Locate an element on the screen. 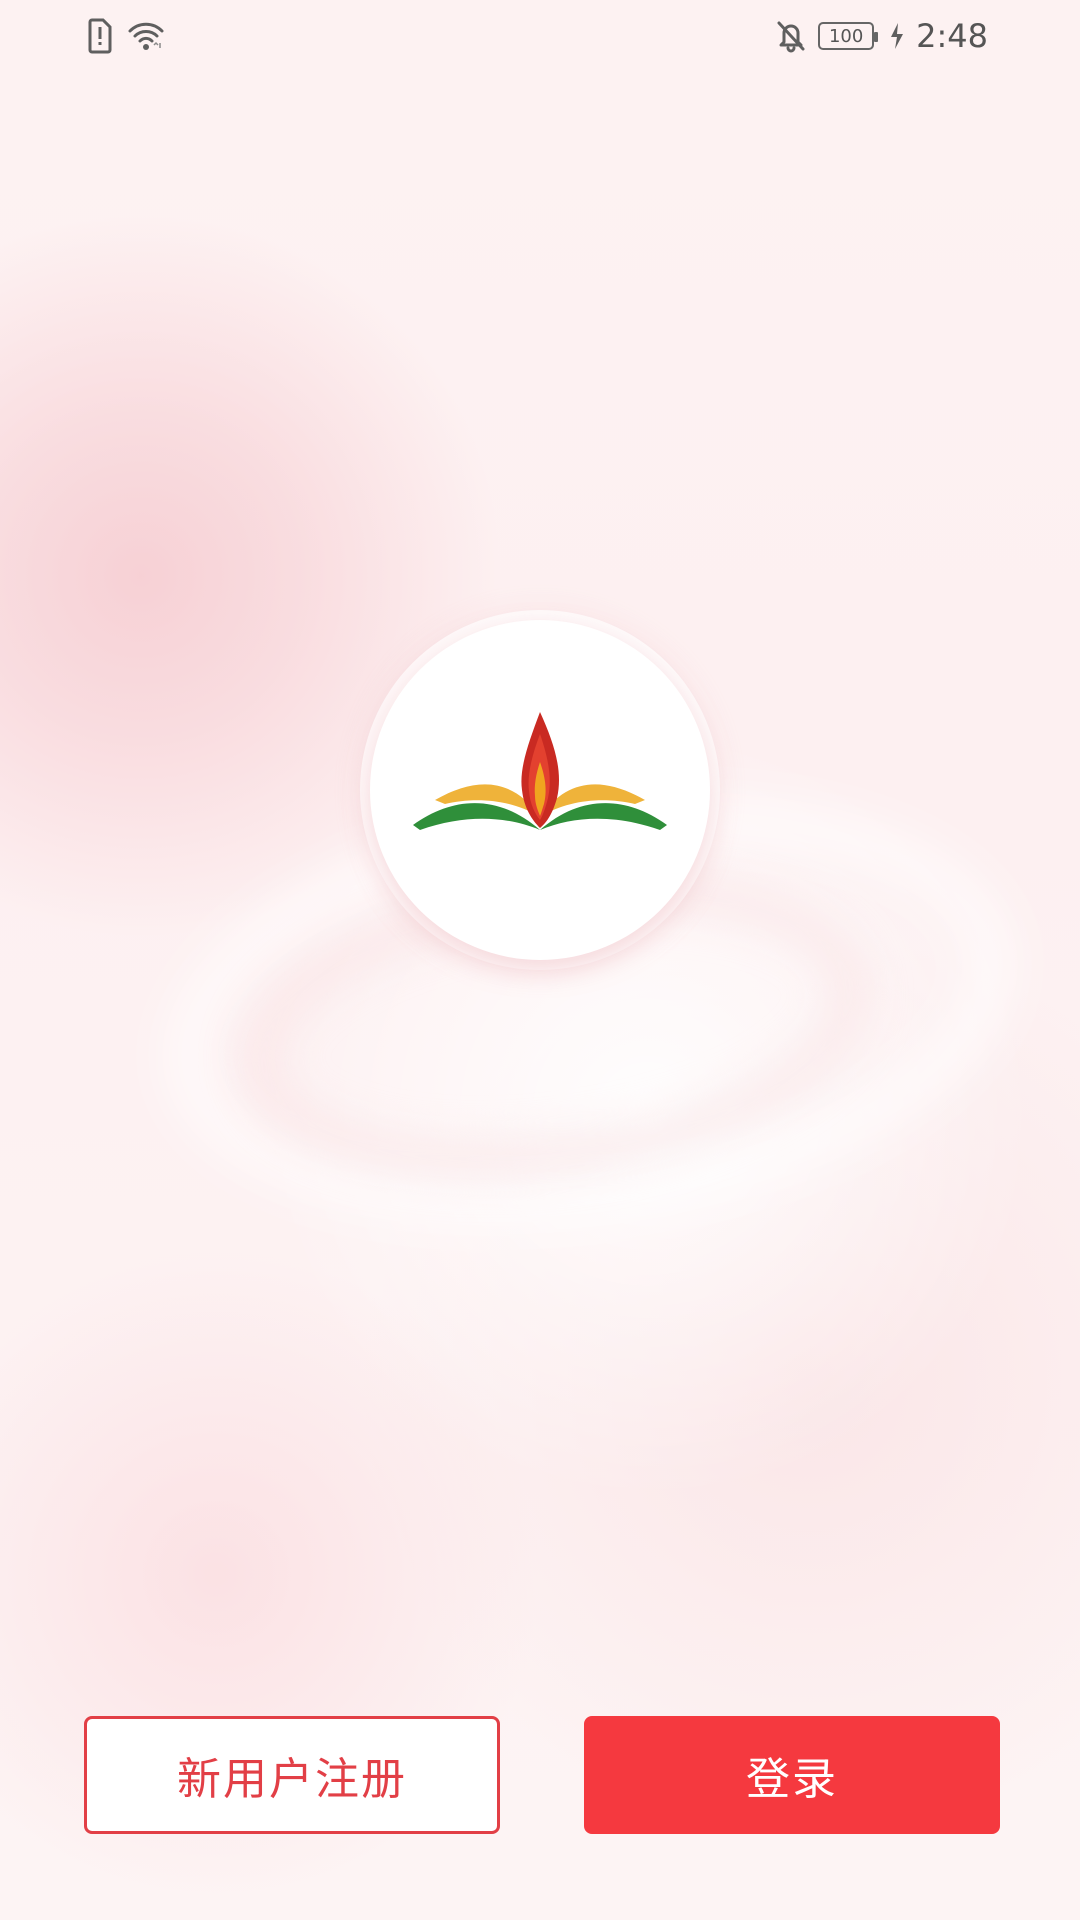 The image size is (1080, 1920). wifi-icon is located at coordinates (146, 36).